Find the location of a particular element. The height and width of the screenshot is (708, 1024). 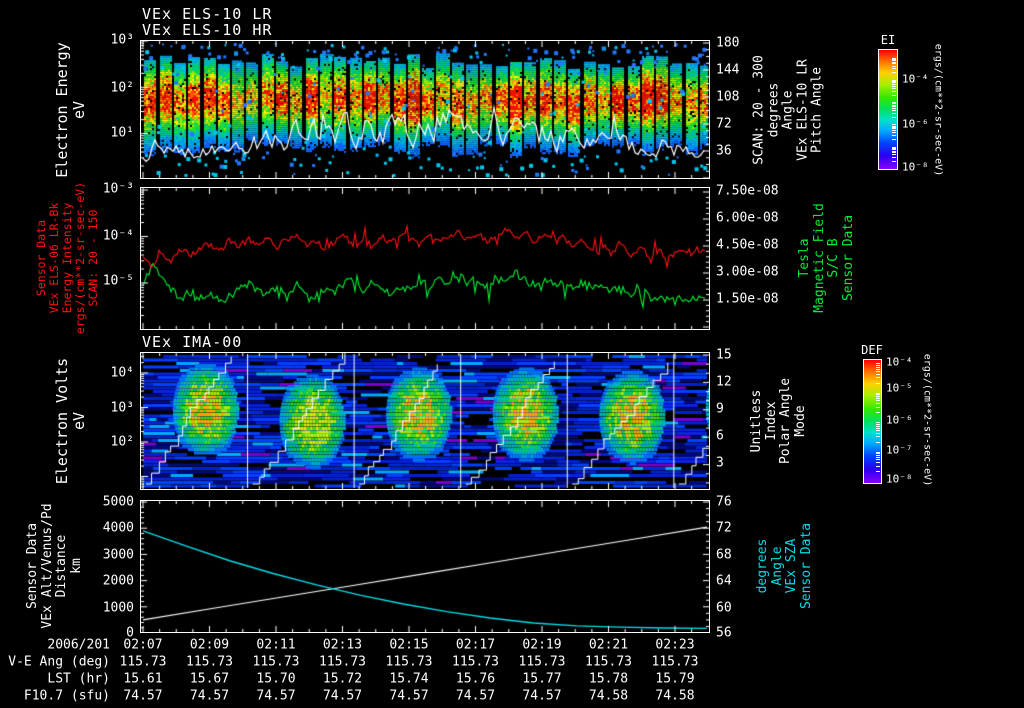

table-cell-value: 15.72 is located at coordinates (342, 679).